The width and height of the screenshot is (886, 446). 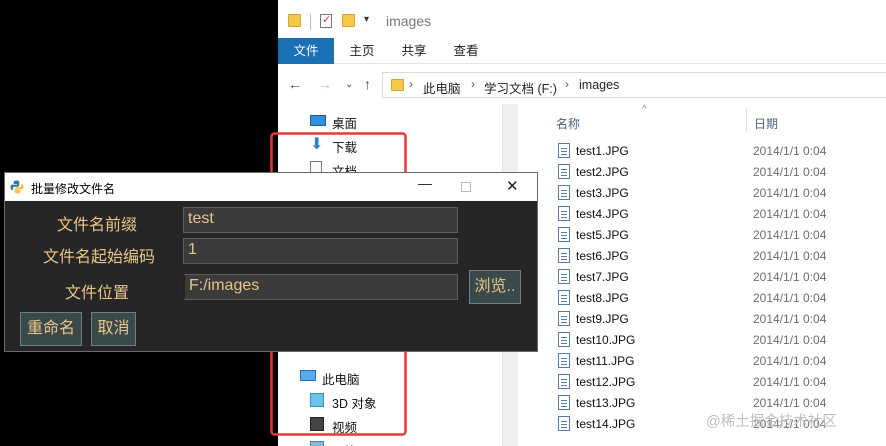 What do you see at coordinates (349, 84) in the screenshot?
I see `recent-locations-chevron-icon: ⌄` at bounding box center [349, 84].